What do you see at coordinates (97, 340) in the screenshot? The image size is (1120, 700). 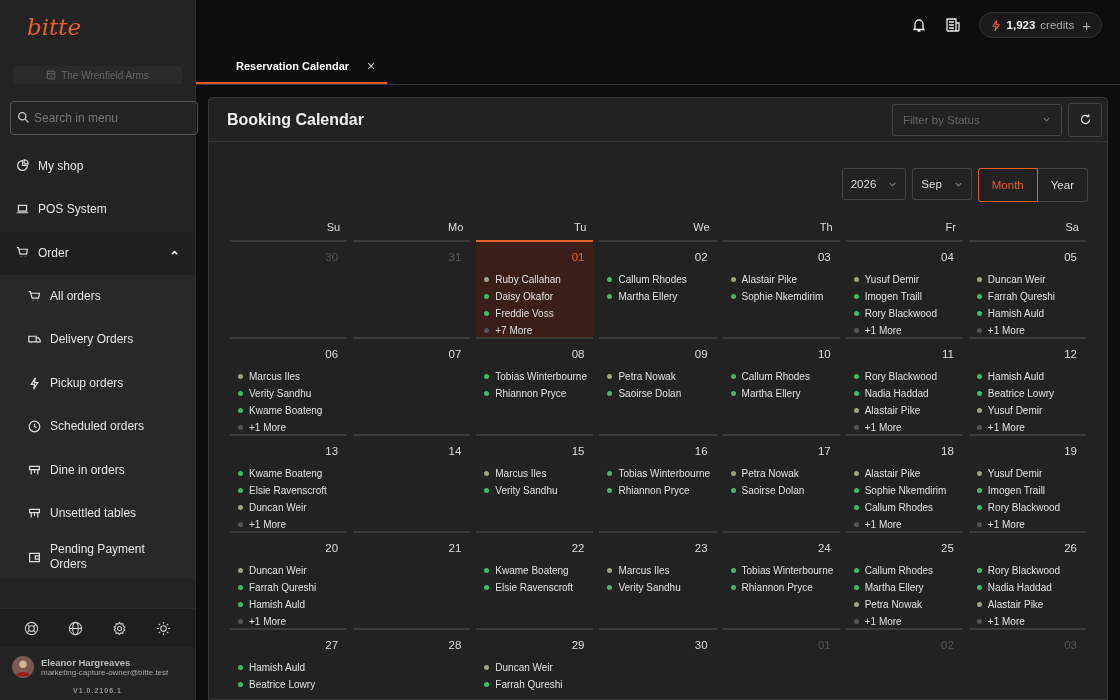 I see `nav-subitem: Delivery Orders` at bounding box center [97, 340].